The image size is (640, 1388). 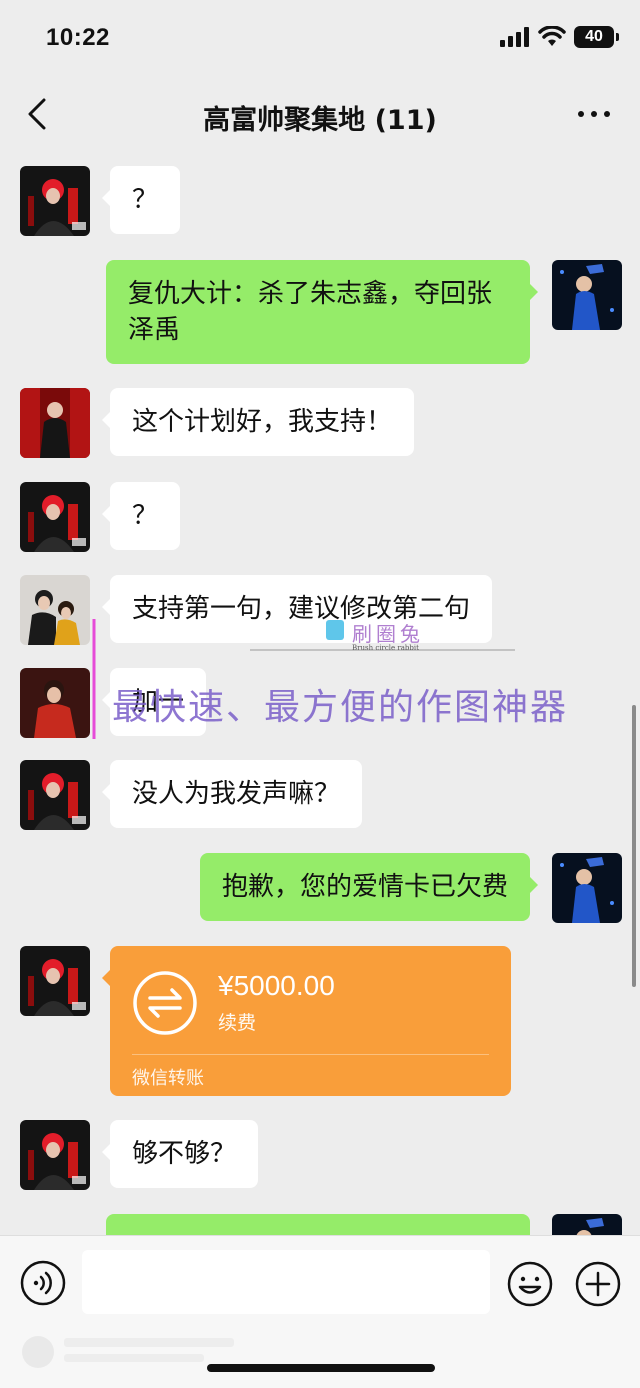 What do you see at coordinates (165, 1003) in the screenshot?
I see `transfer-arrows-icon` at bounding box center [165, 1003].